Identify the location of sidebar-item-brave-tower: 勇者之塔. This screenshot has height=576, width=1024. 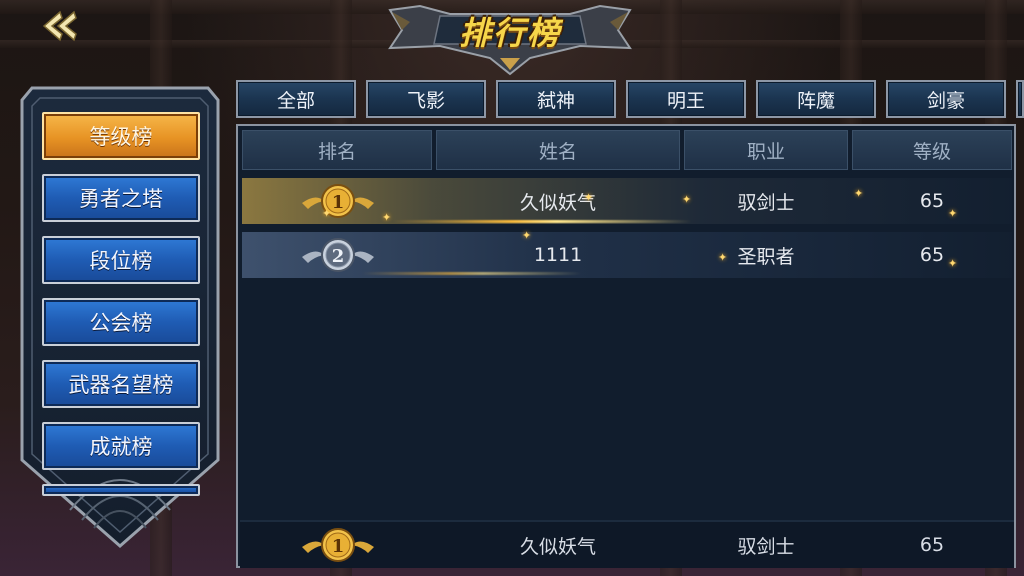
(121, 198).